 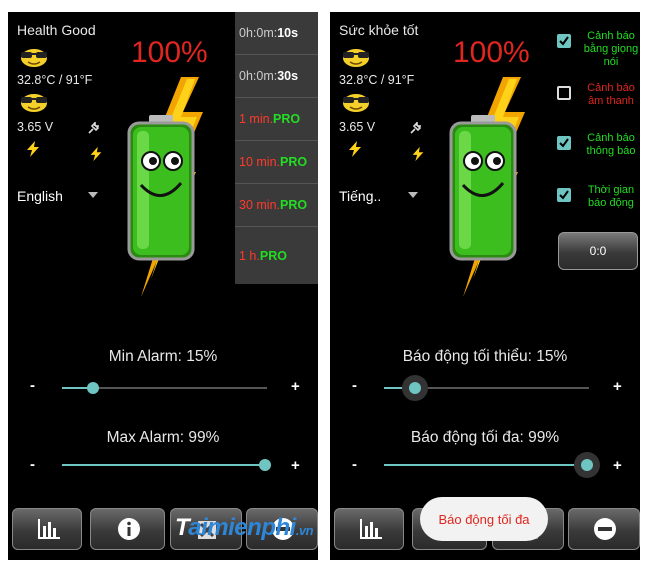 I want to click on language-select: English, so click(x=40, y=196).